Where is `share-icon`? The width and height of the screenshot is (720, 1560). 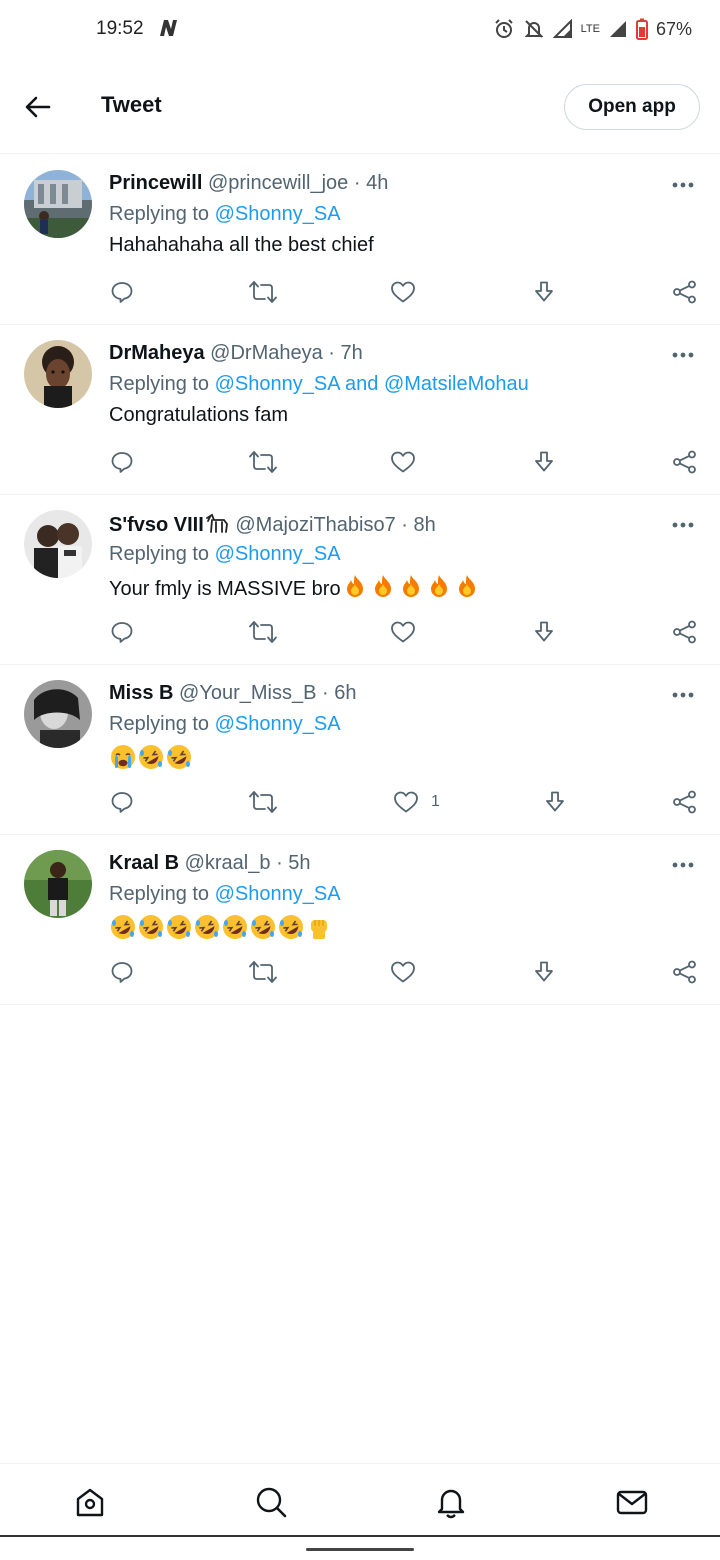 share-icon is located at coordinates (684, 972).